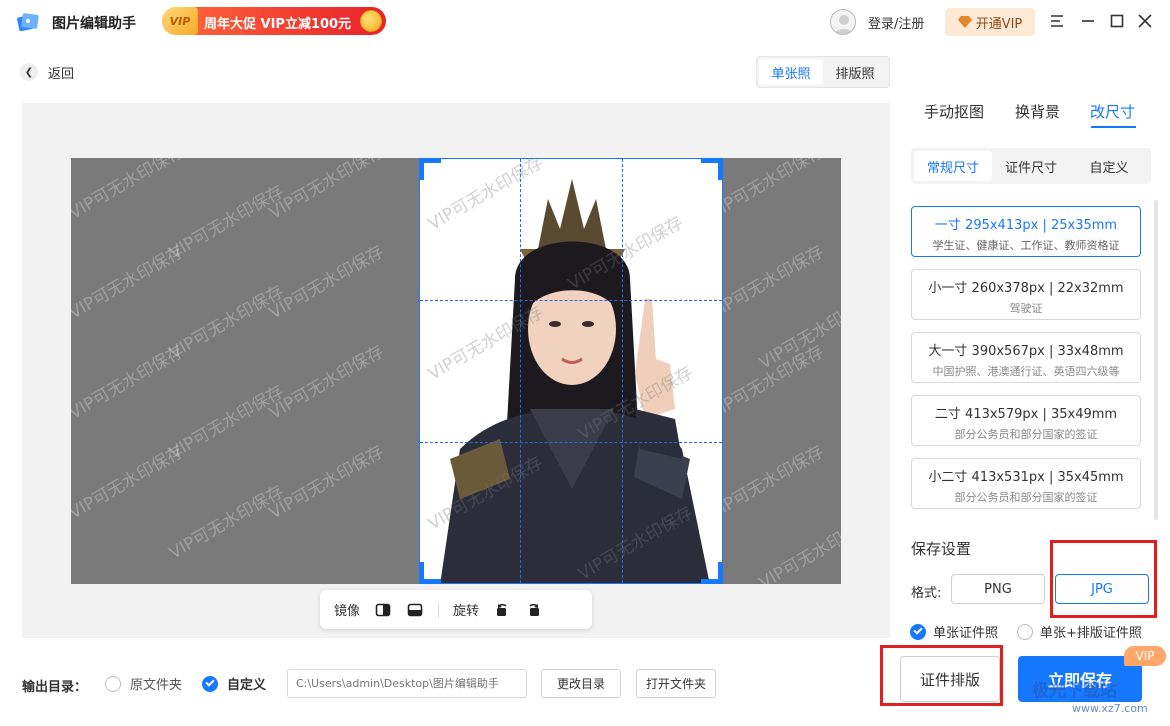 This screenshot has height=726, width=1170. Describe the element at coordinates (1103, 579) in the screenshot. I see `highlight-box-format` at that location.